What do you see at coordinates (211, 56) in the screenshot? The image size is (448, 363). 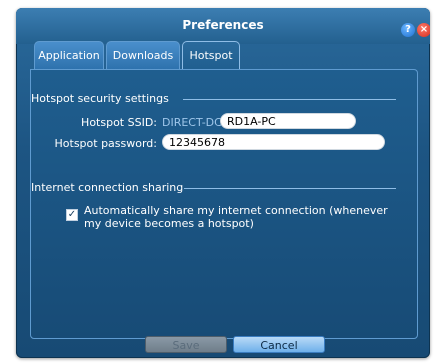 I see `tab-hotspot: Hotspot` at bounding box center [211, 56].